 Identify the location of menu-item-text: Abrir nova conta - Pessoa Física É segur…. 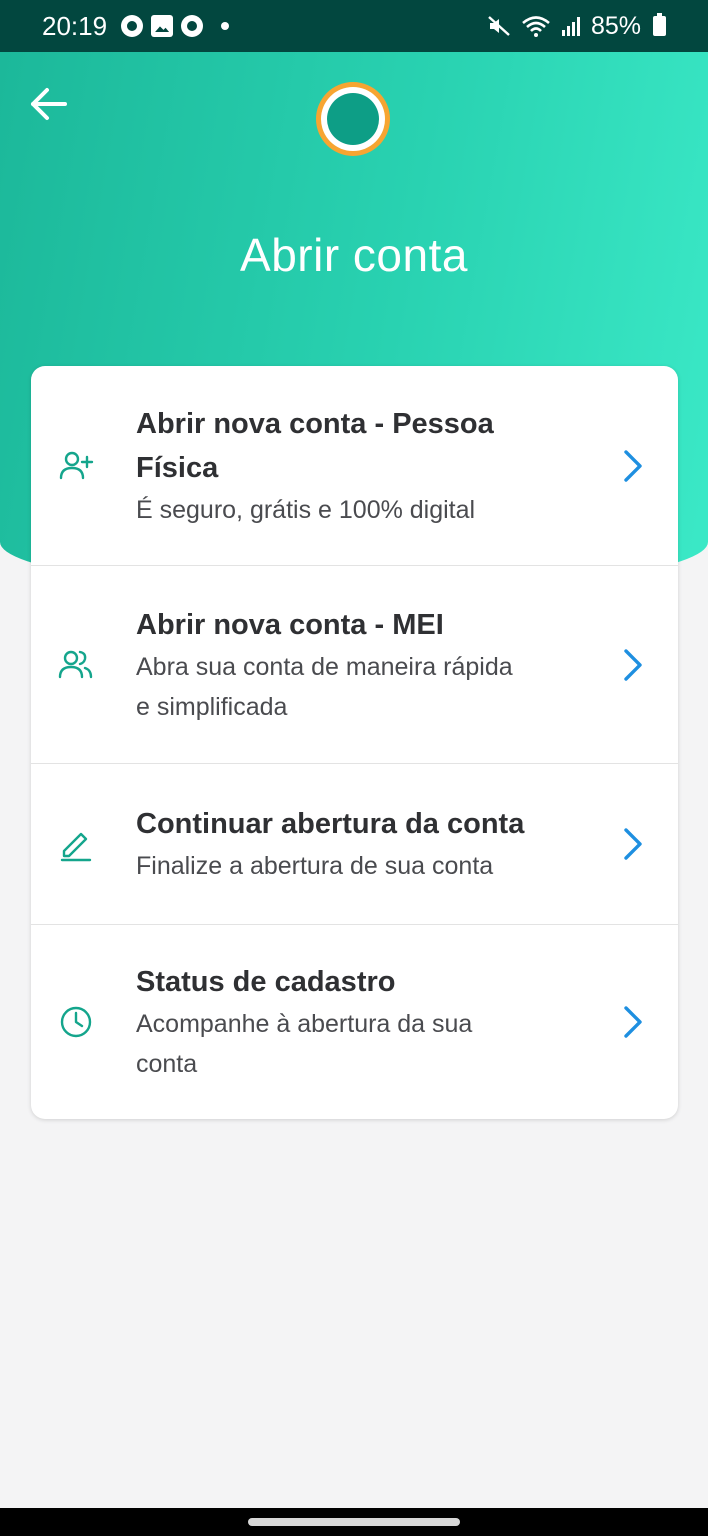
(356, 466).